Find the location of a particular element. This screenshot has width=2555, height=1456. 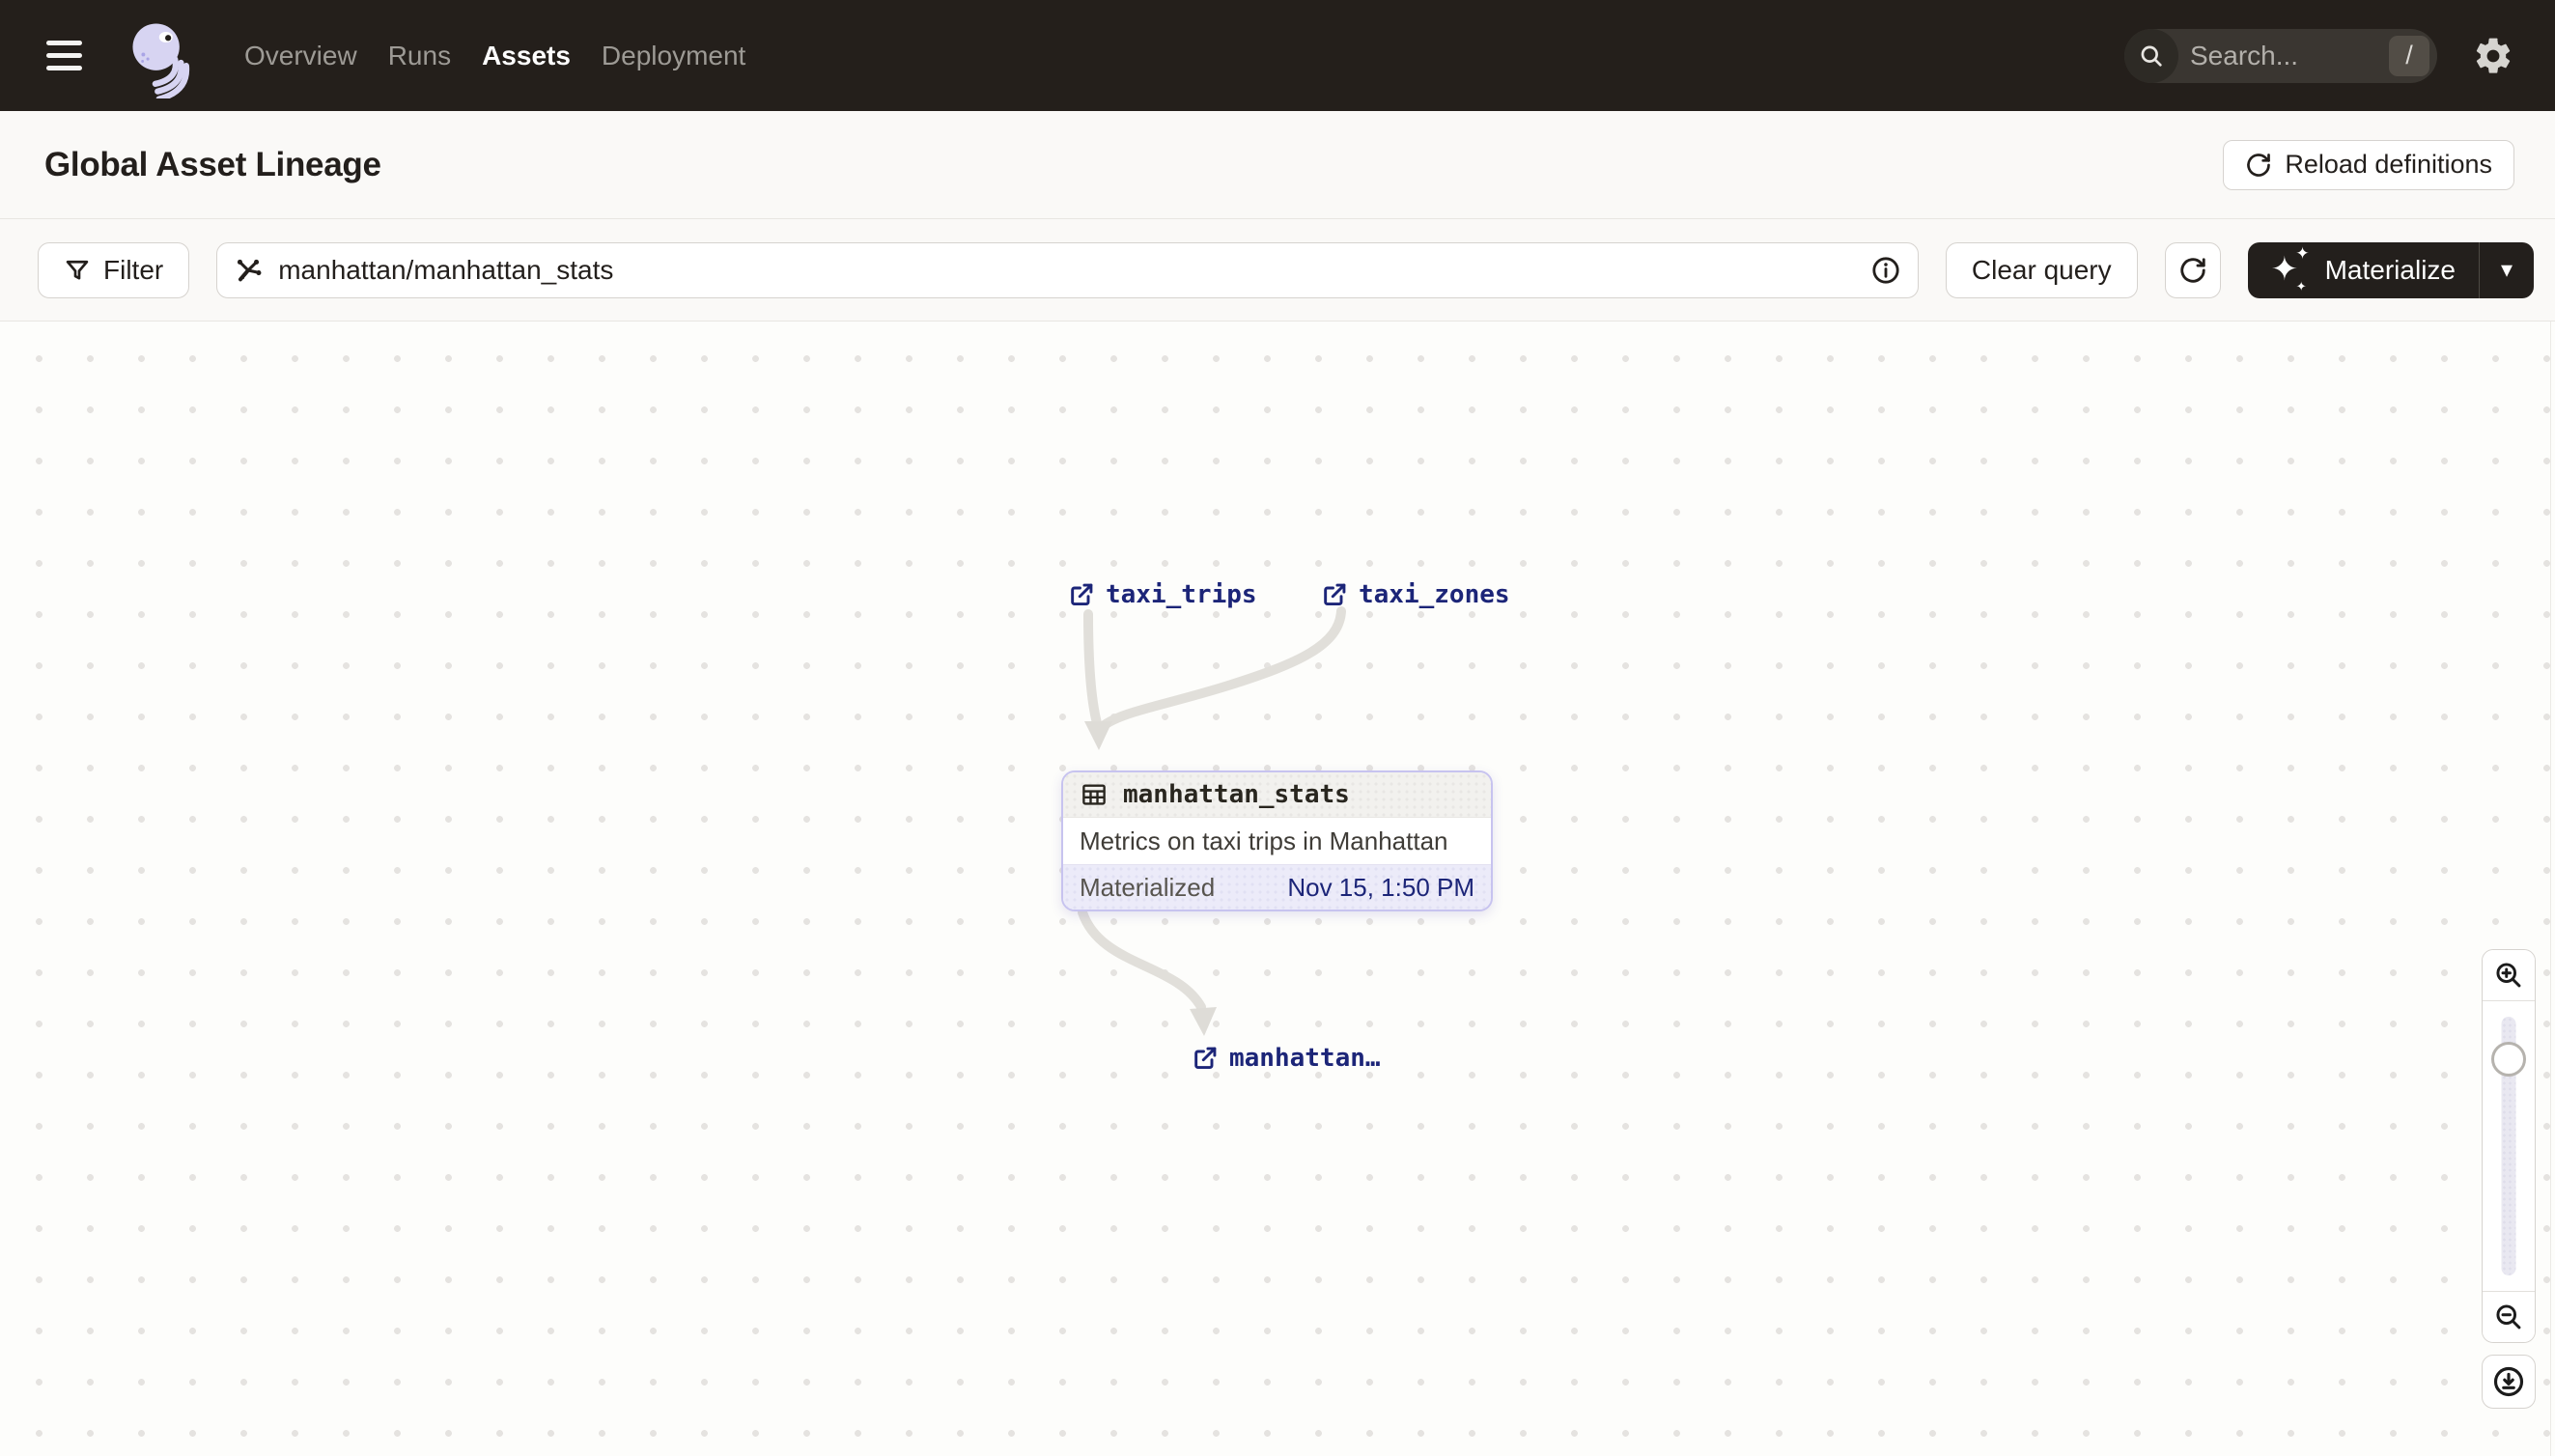

filter-button-label: Filter is located at coordinates (133, 269).